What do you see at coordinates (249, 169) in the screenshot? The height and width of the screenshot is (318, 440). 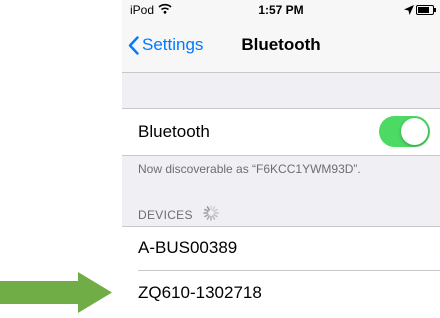 I see `discoverable-note: Now discoverable as “F6KCC1YWM93D”.` at bounding box center [249, 169].